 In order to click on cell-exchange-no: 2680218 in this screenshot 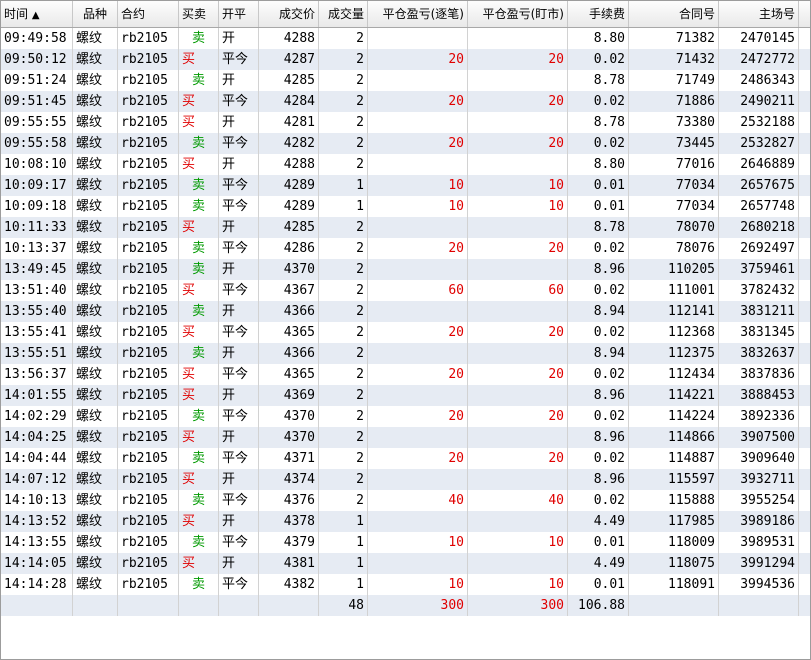, I will do `click(759, 227)`.